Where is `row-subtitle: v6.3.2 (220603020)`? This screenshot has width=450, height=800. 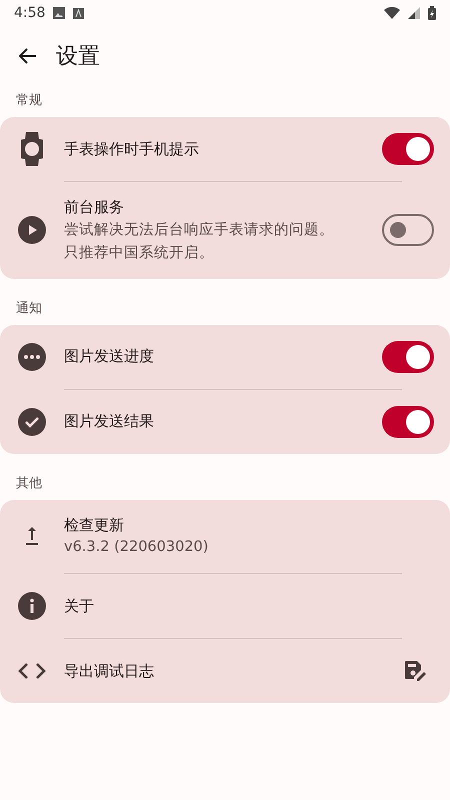 row-subtitle: v6.3.2 (220603020) is located at coordinates (137, 547).